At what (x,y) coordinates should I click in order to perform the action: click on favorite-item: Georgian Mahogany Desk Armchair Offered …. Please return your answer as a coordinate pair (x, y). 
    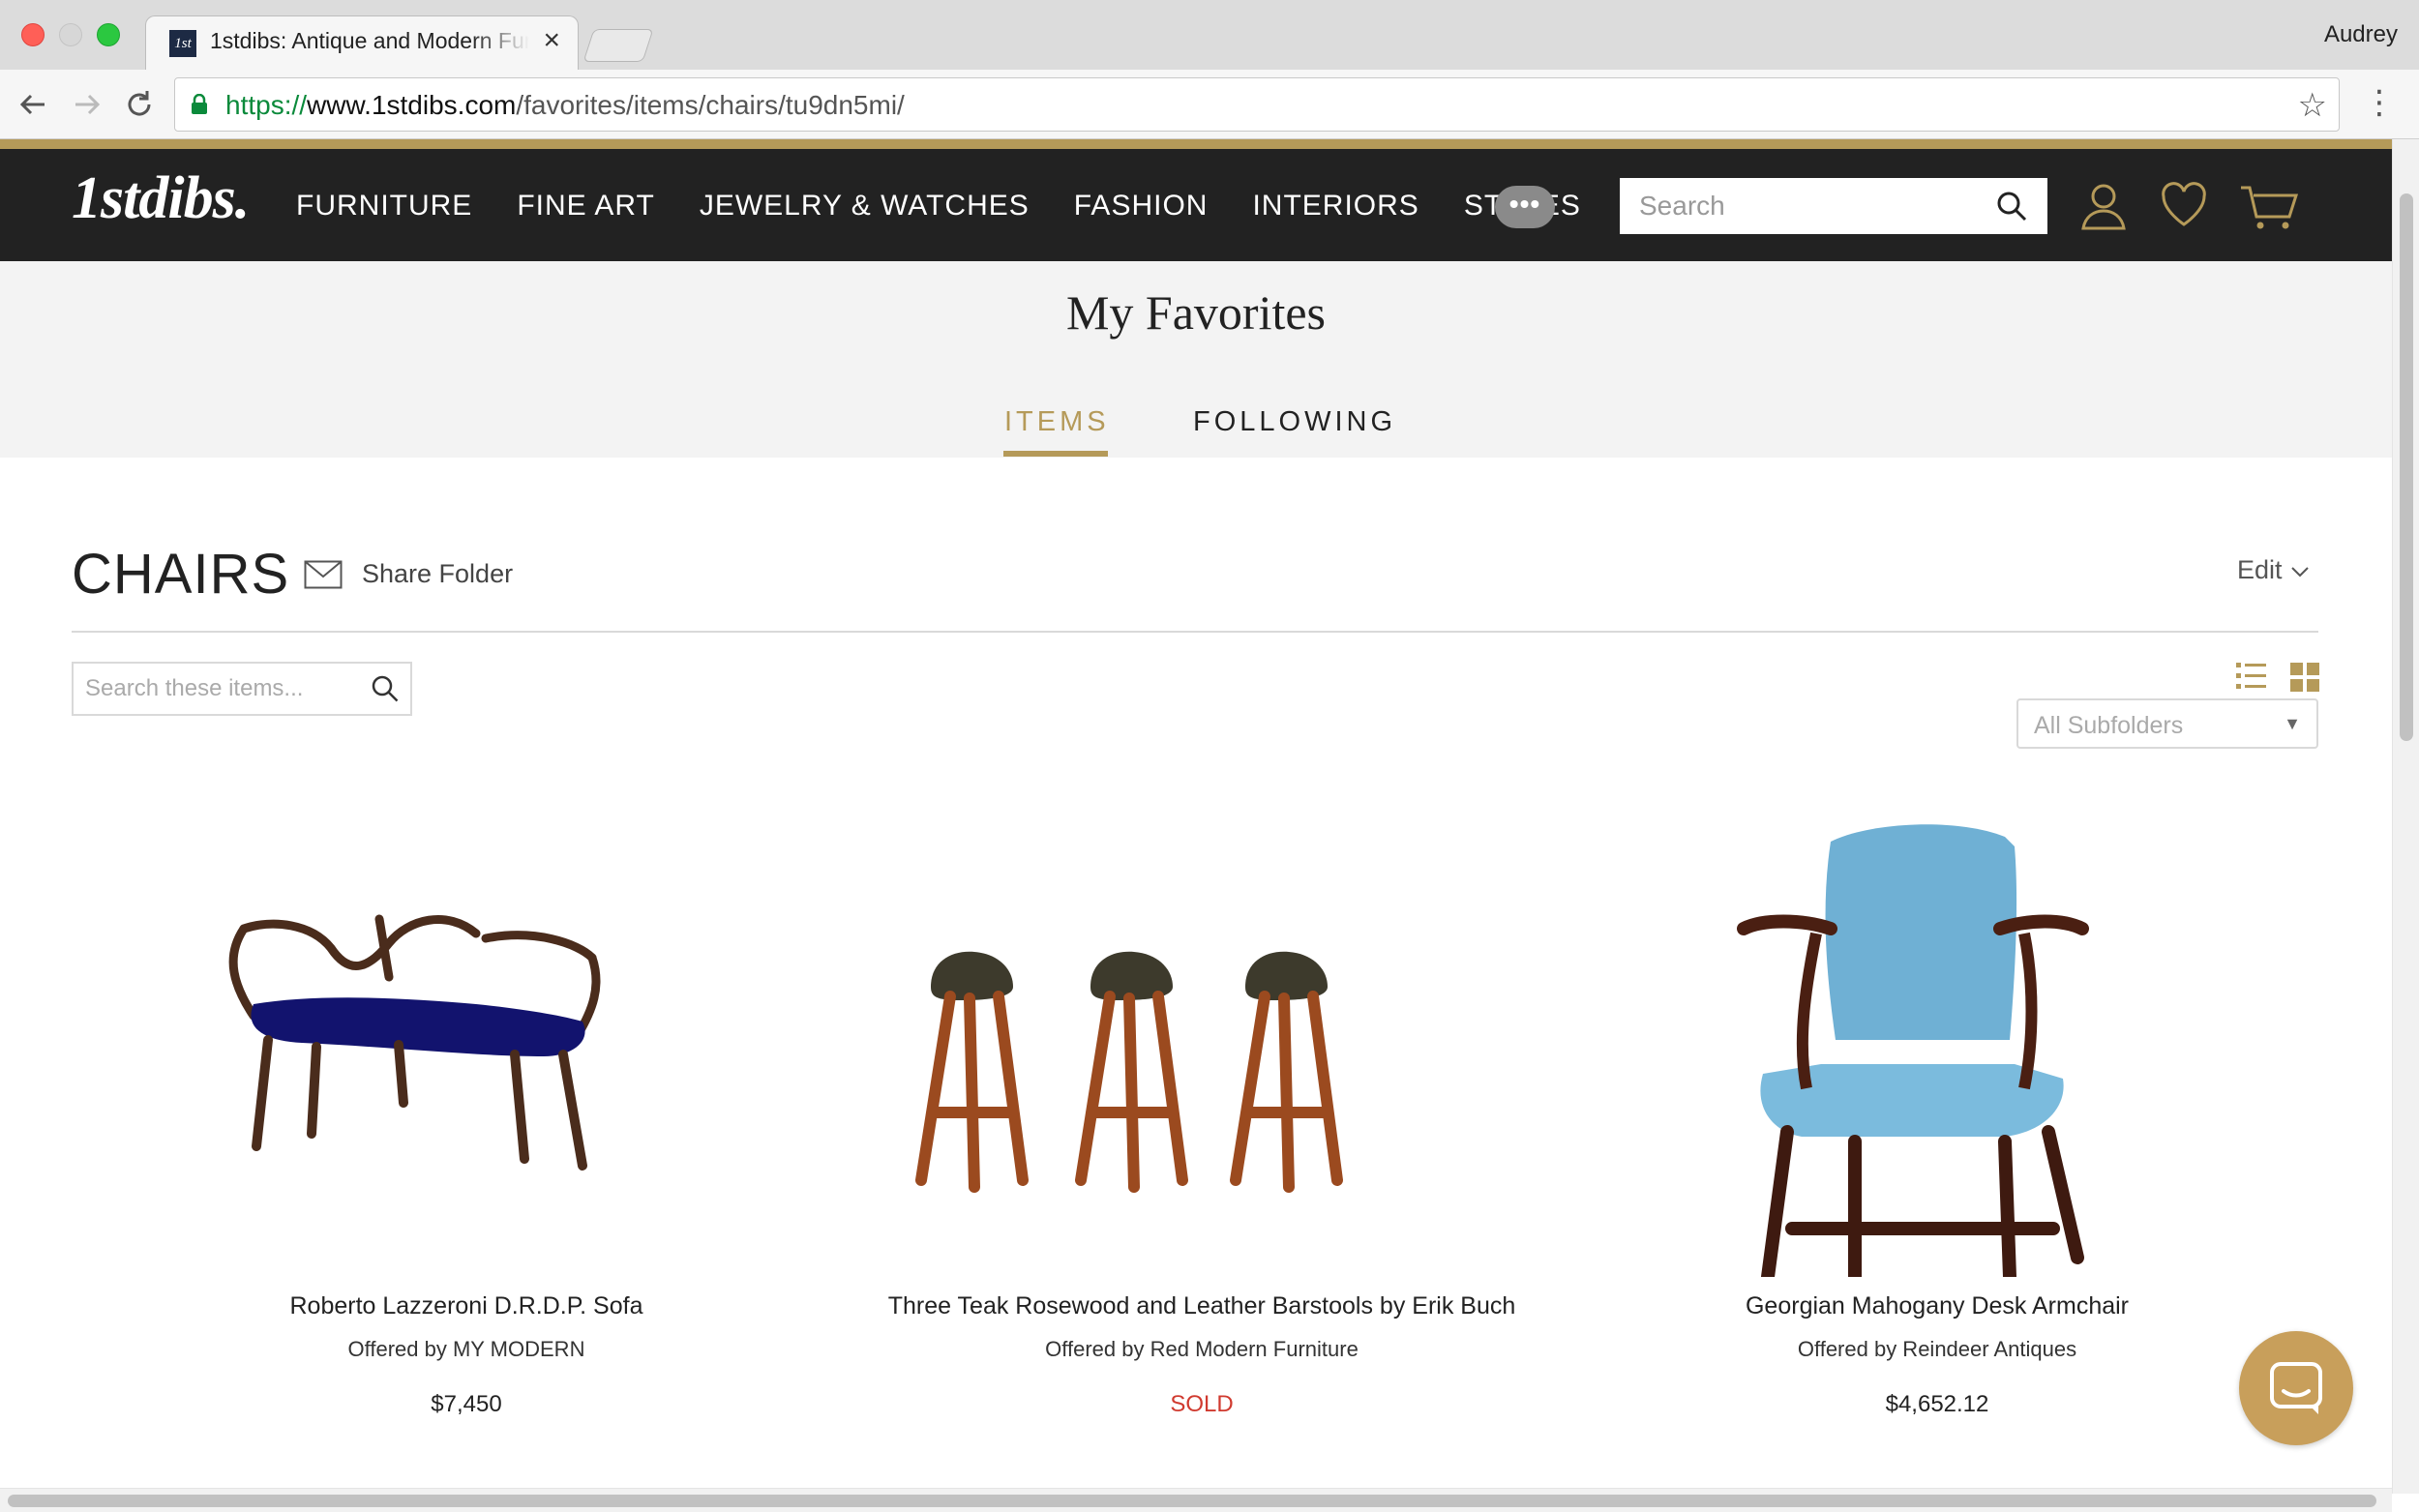
    Looking at the image, I should click on (1937, 1105).